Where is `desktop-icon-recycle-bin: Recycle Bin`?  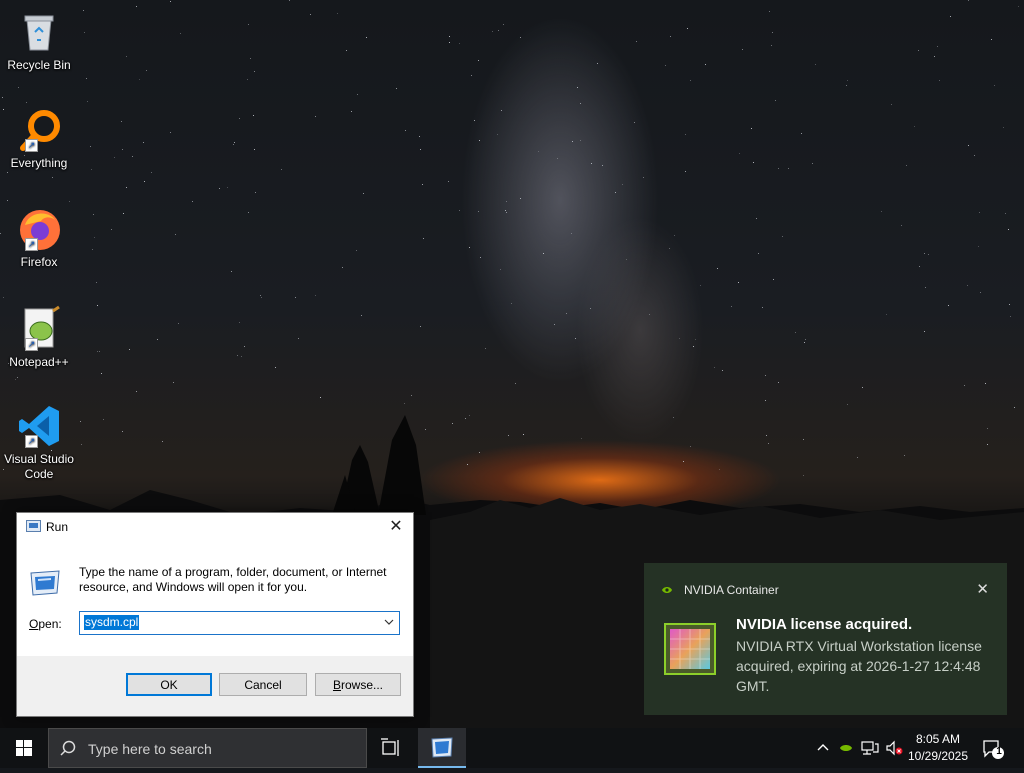 desktop-icon-recycle-bin: Recycle Bin is located at coordinates (39, 40).